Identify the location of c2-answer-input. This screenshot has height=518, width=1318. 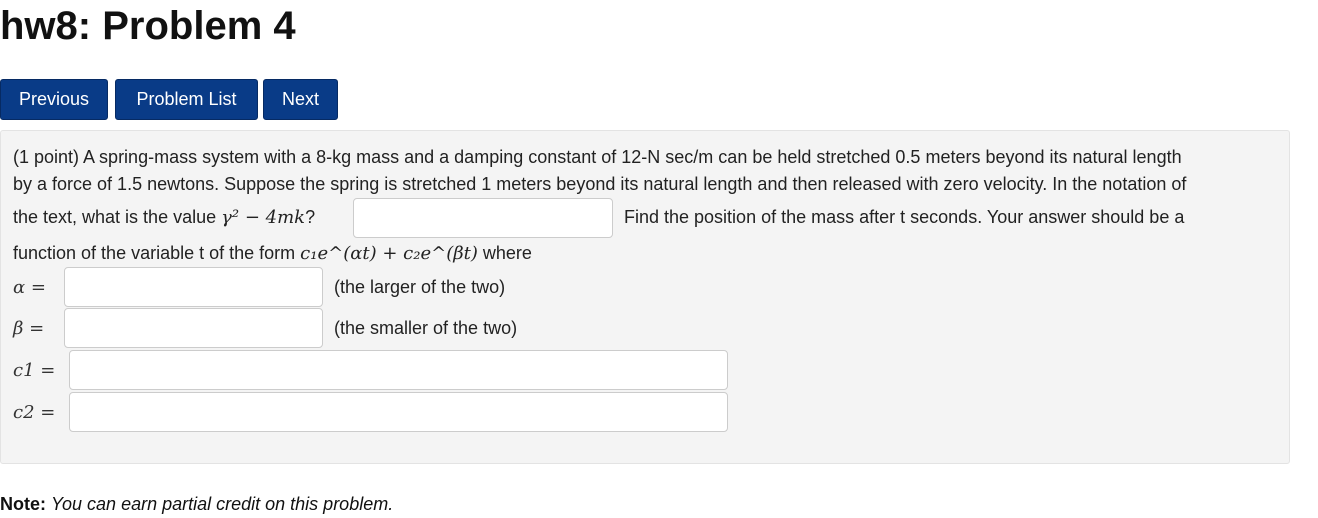
(398, 412).